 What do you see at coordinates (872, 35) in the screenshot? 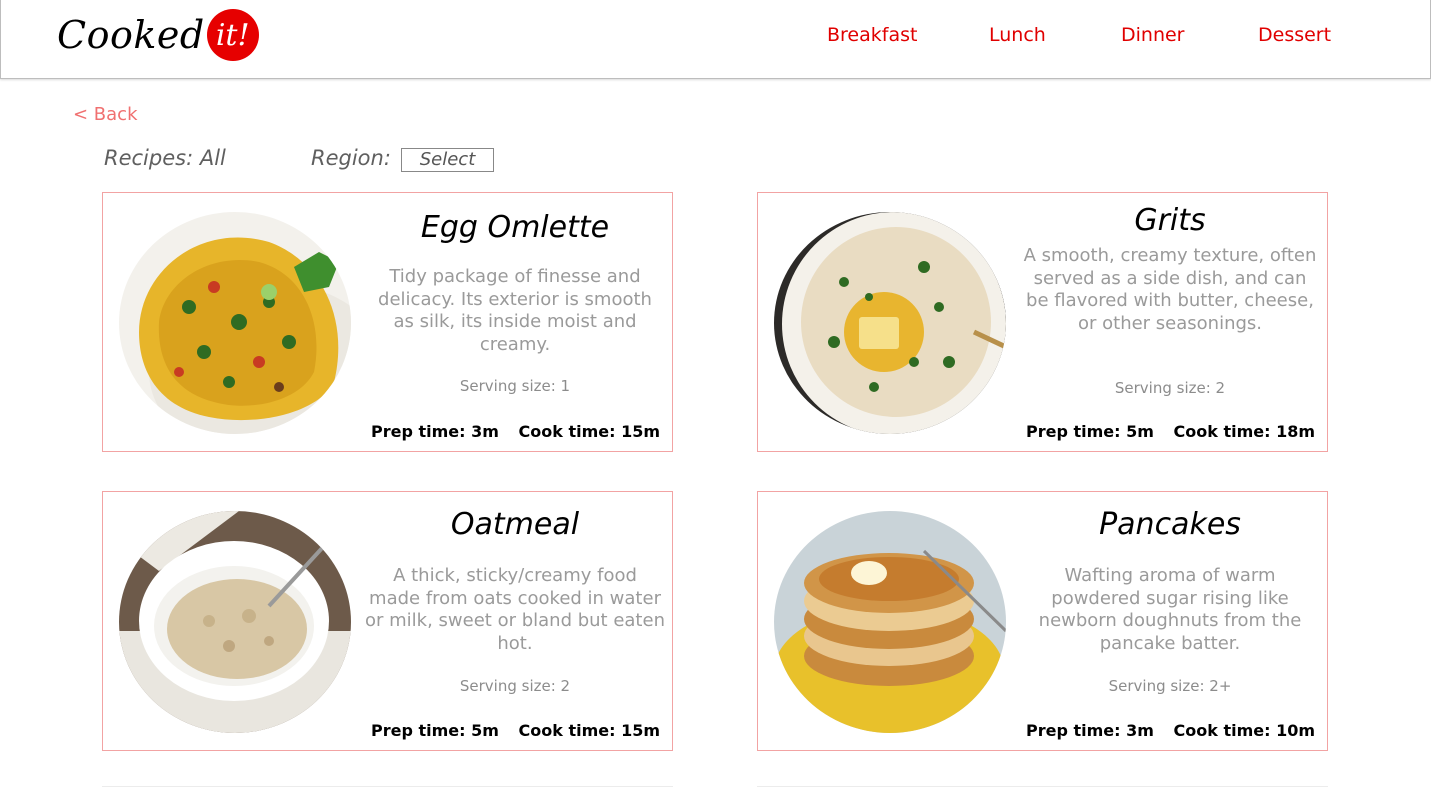
I see `nav-link-breakfast: Breakfast` at bounding box center [872, 35].